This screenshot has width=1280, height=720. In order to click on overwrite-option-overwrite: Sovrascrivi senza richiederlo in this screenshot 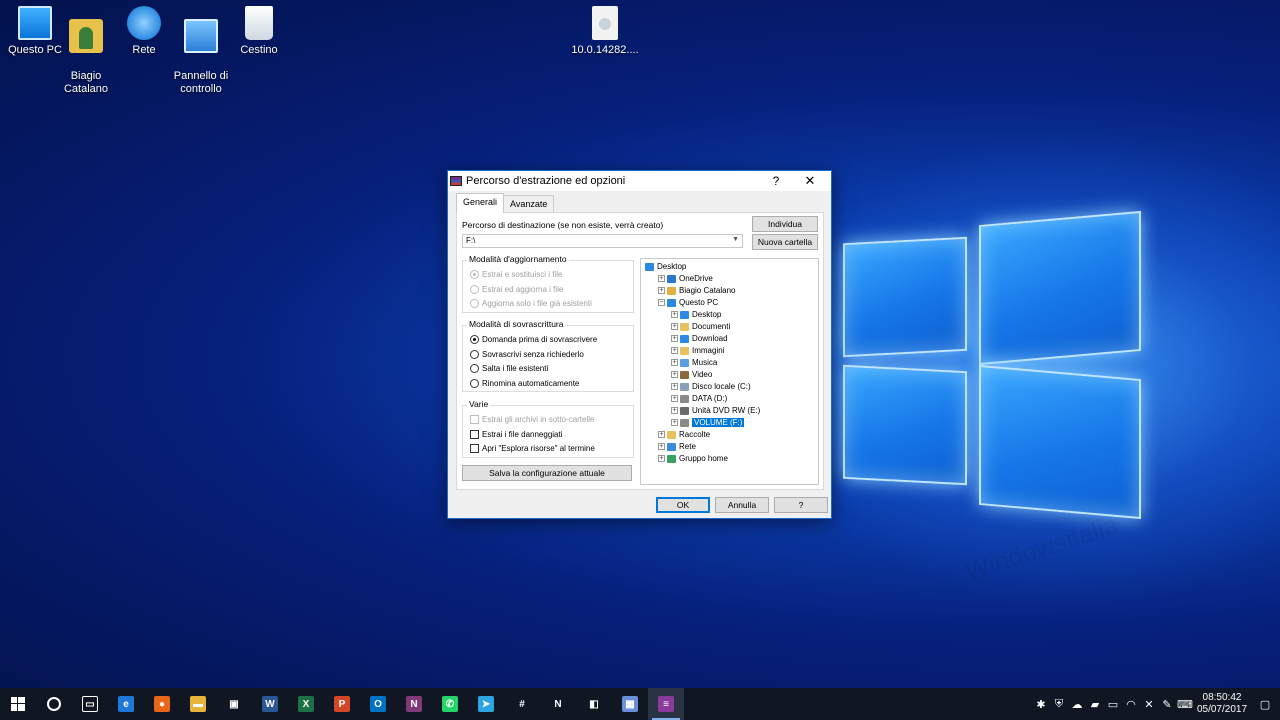, I will do `click(527, 354)`.